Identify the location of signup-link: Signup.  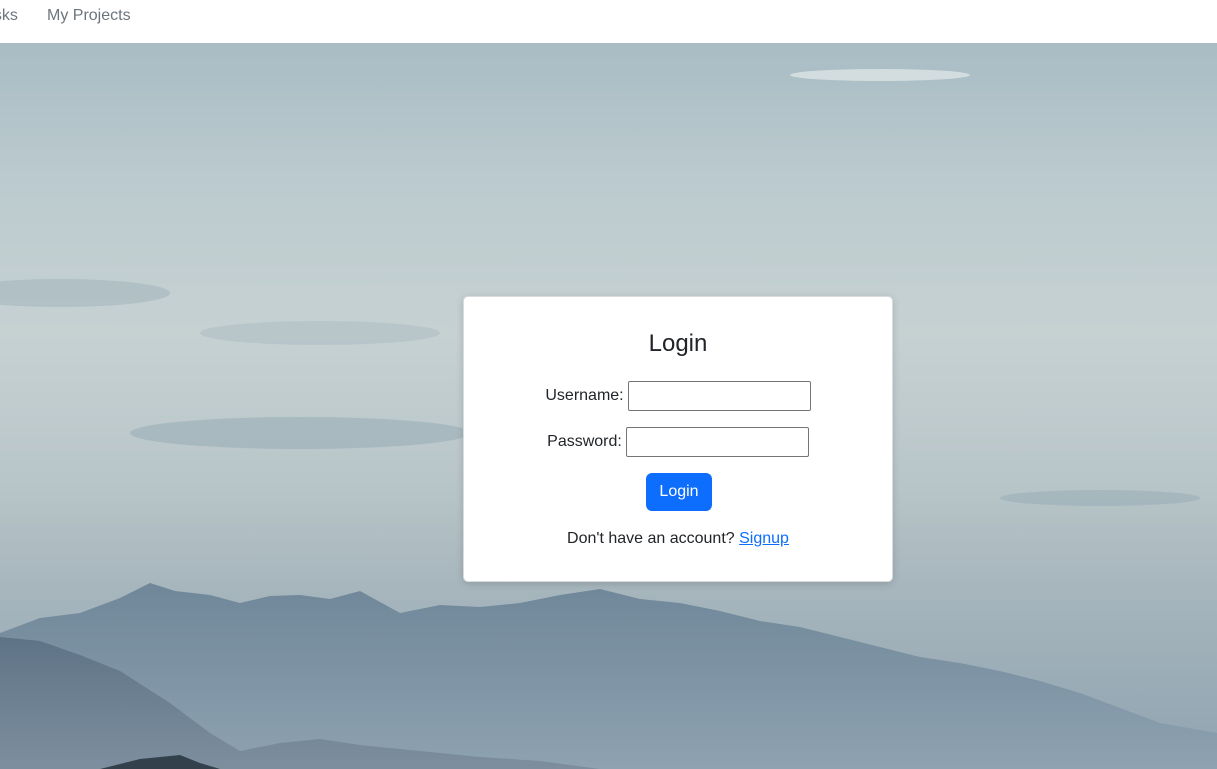
(764, 538).